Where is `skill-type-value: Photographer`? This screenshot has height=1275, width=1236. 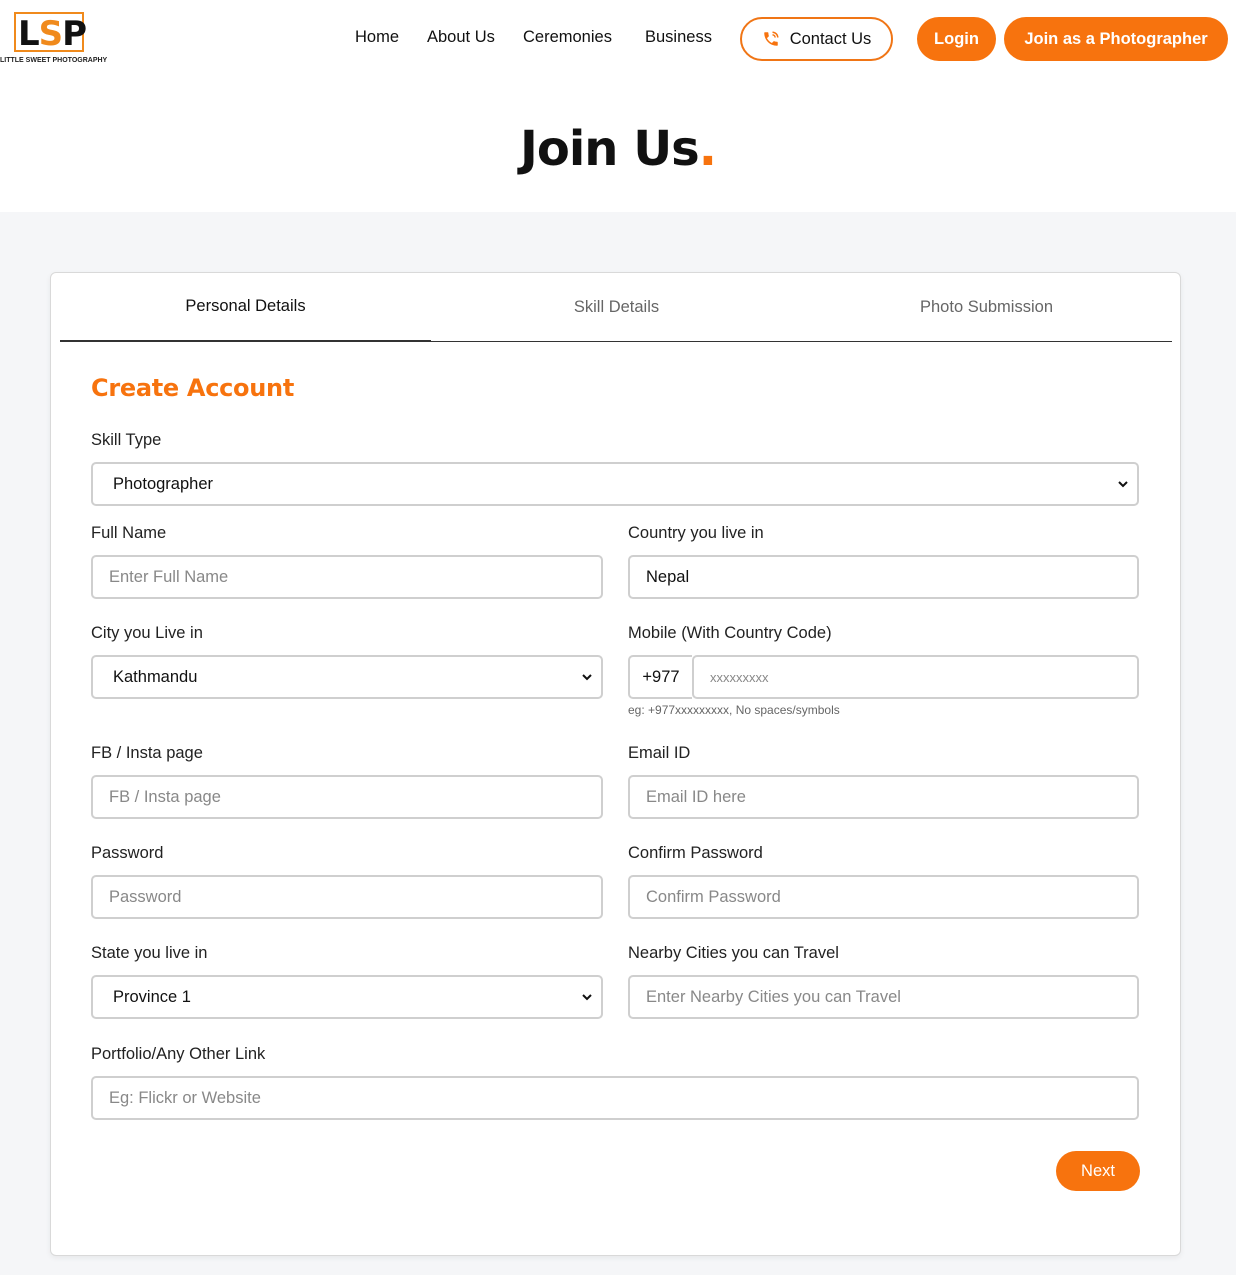
skill-type-value: Photographer is located at coordinates (163, 483).